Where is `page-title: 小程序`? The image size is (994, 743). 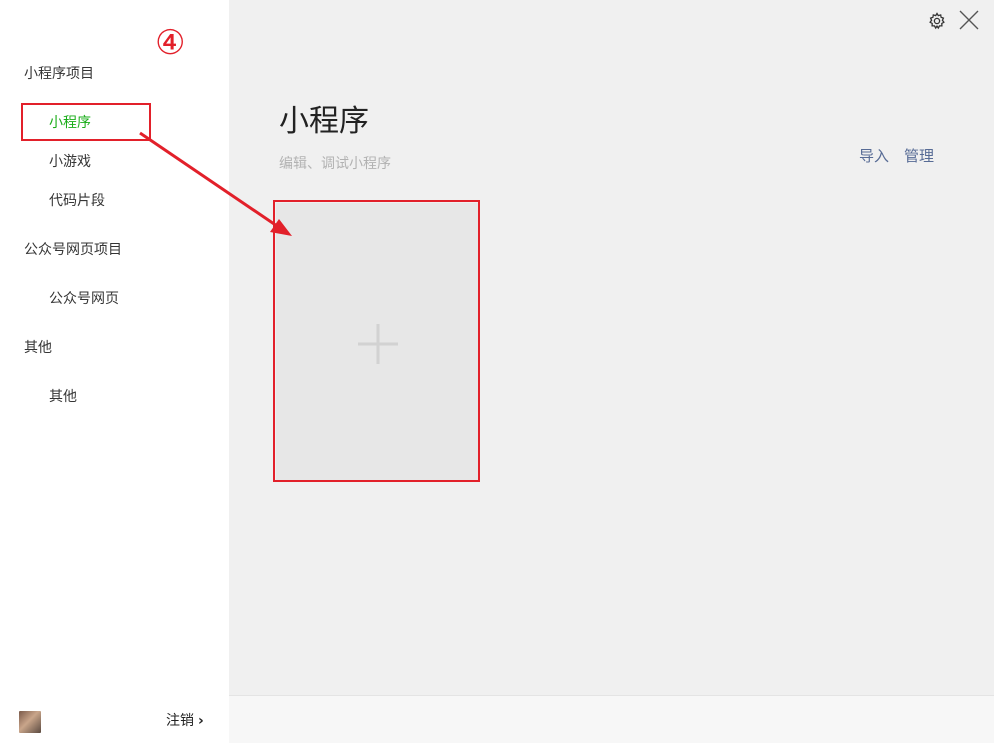 page-title: 小程序 is located at coordinates (324, 121).